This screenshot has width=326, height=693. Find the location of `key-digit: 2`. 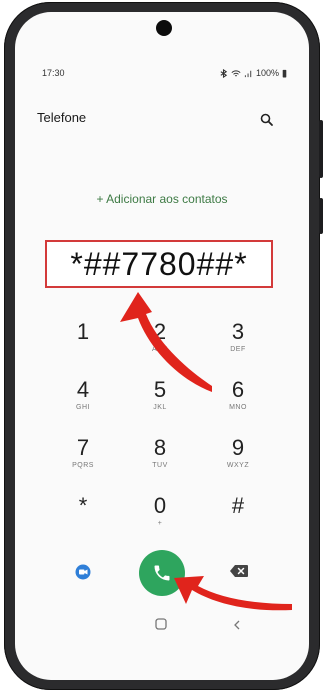

key-digit: 2 is located at coordinates (160, 331).